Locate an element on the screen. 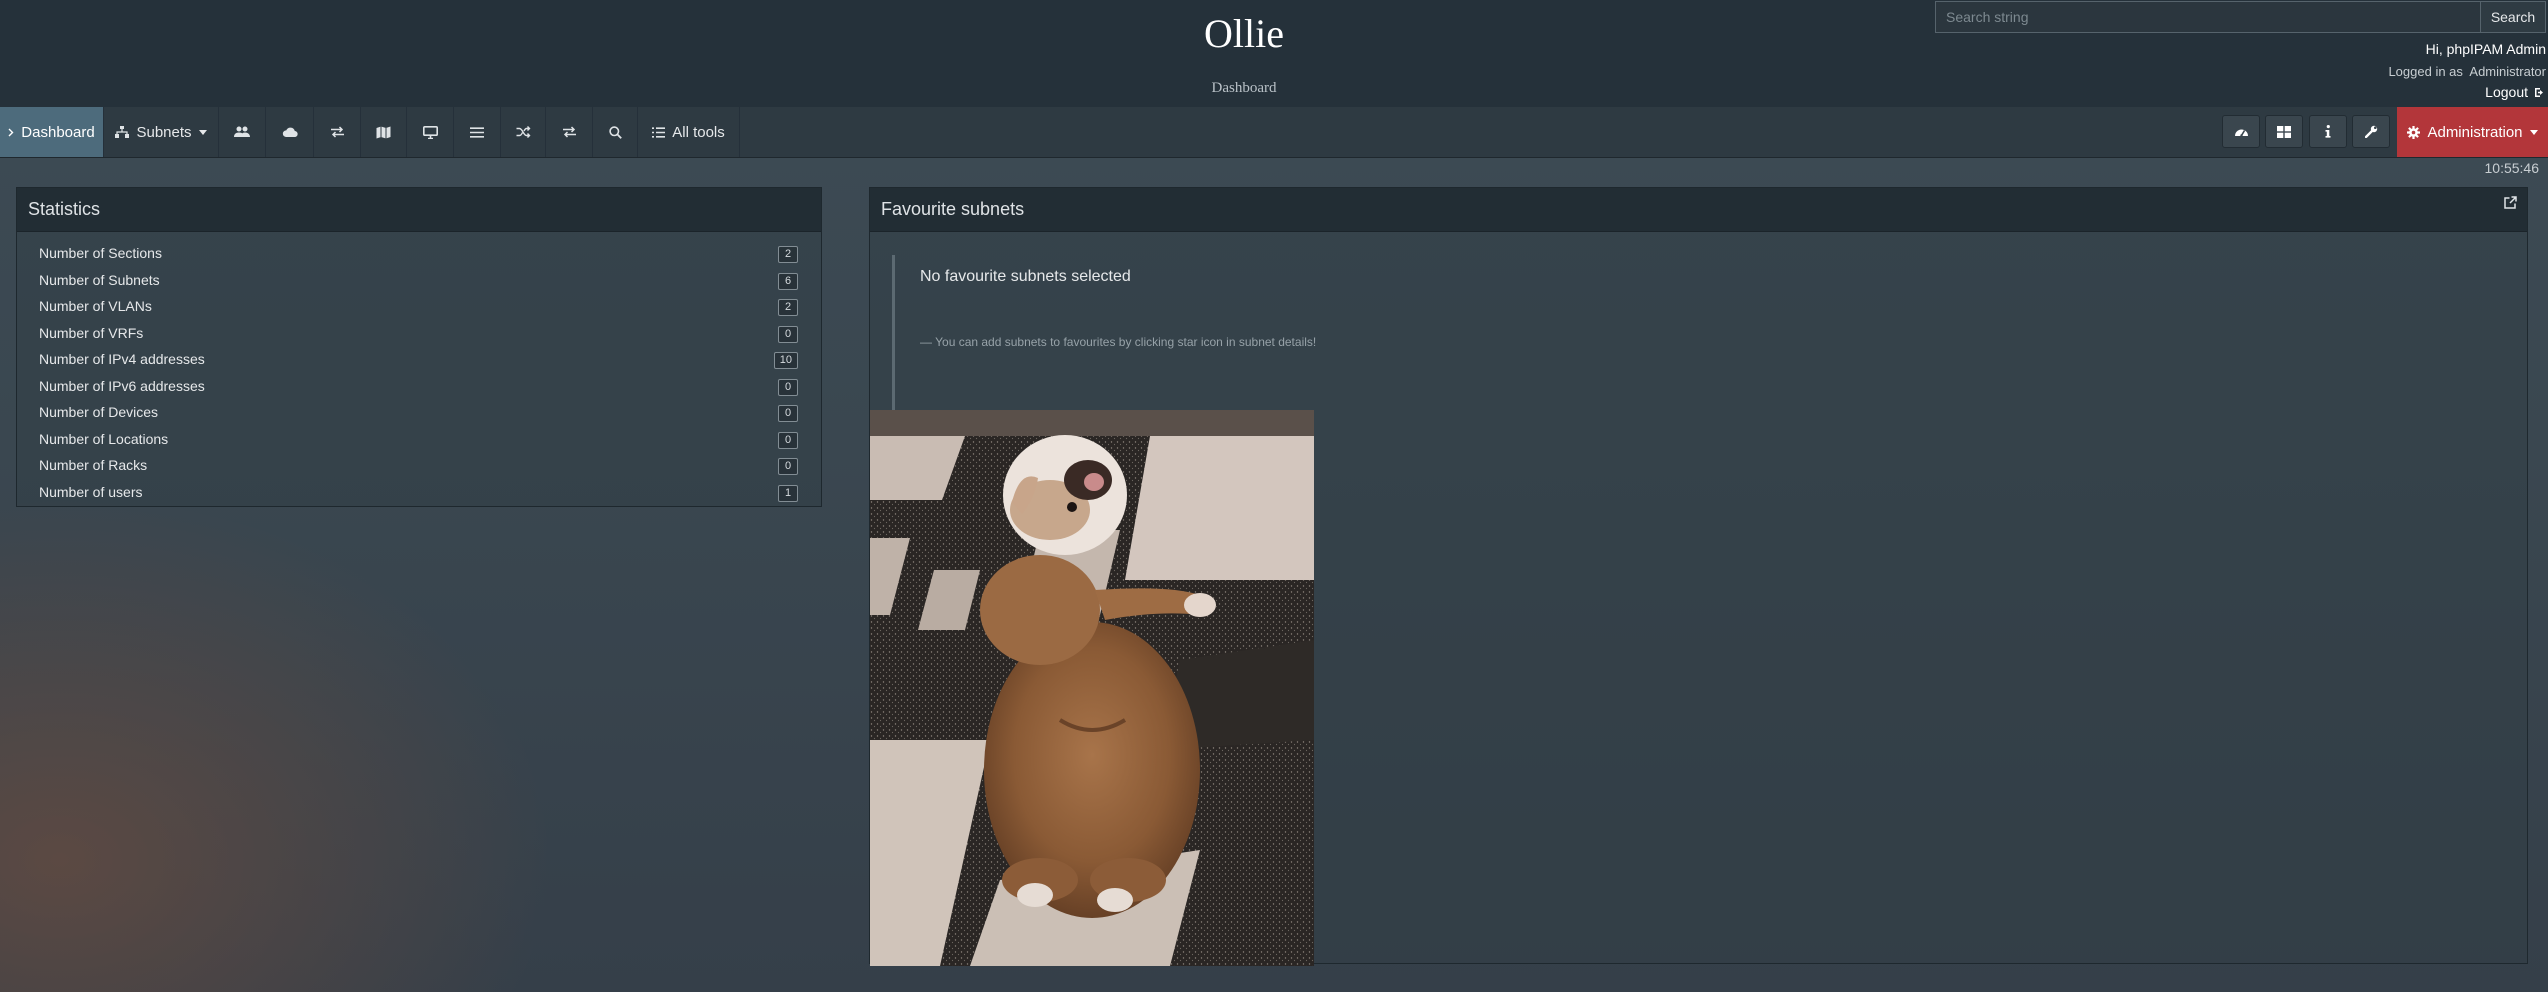  statistics-row-label: Number of Subnets is located at coordinates (99, 279).